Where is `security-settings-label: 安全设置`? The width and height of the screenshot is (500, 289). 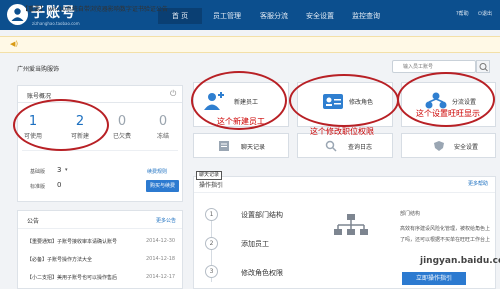 security-settings-label: 安全设置 is located at coordinates (466, 147).